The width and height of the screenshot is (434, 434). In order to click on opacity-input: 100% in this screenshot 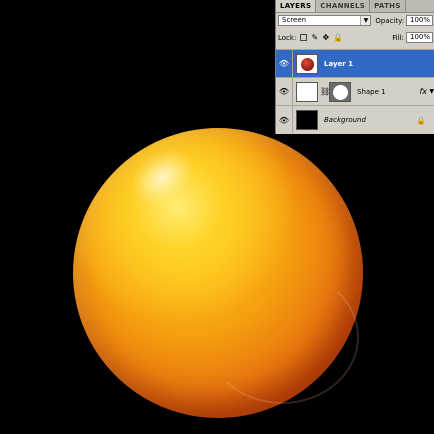, I will do `click(419, 20)`.